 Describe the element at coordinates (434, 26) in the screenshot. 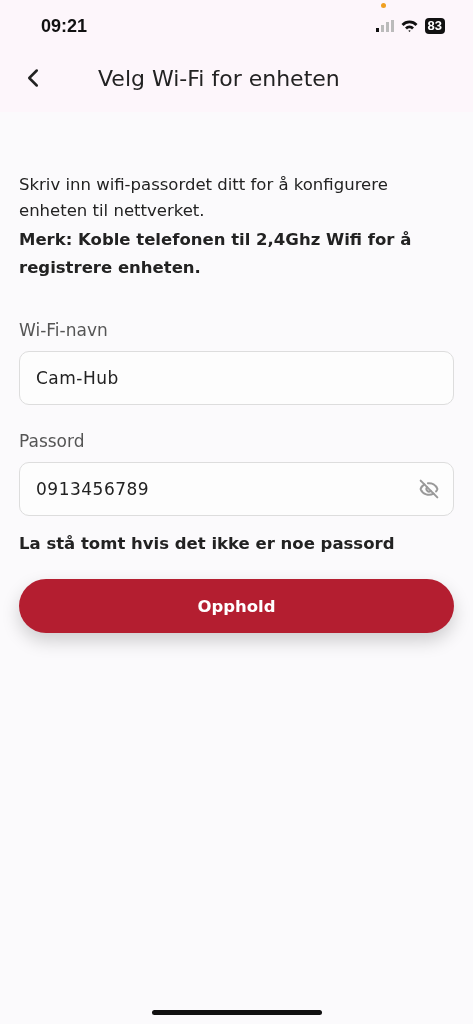

I see `battery-level: 83` at that location.